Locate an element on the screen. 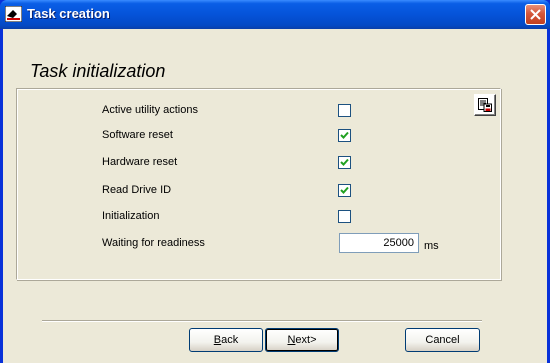 This screenshot has height=363, width=550. option-label-software-reset: Software reset is located at coordinates (137, 135).